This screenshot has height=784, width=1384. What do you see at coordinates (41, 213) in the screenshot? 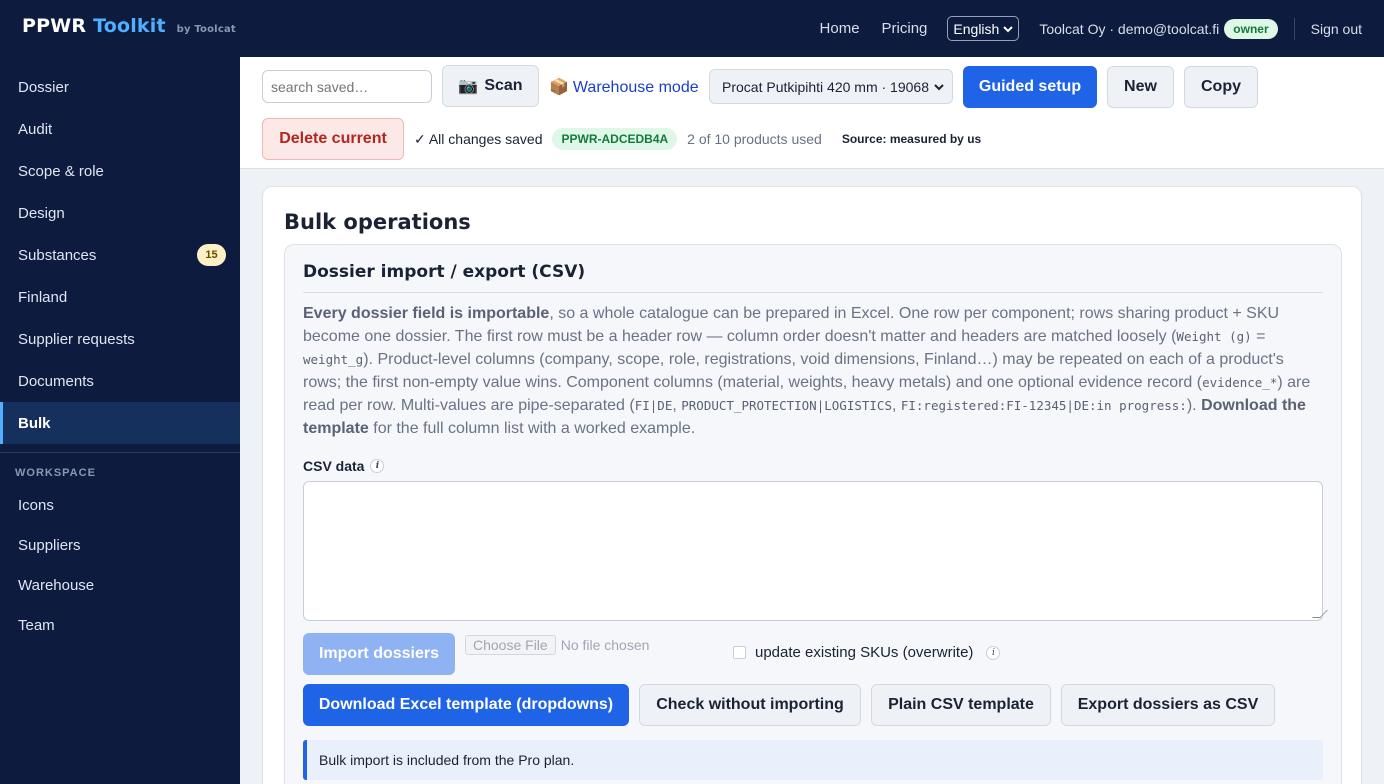
I see `sidebar-item-label: Design` at bounding box center [41, 213].